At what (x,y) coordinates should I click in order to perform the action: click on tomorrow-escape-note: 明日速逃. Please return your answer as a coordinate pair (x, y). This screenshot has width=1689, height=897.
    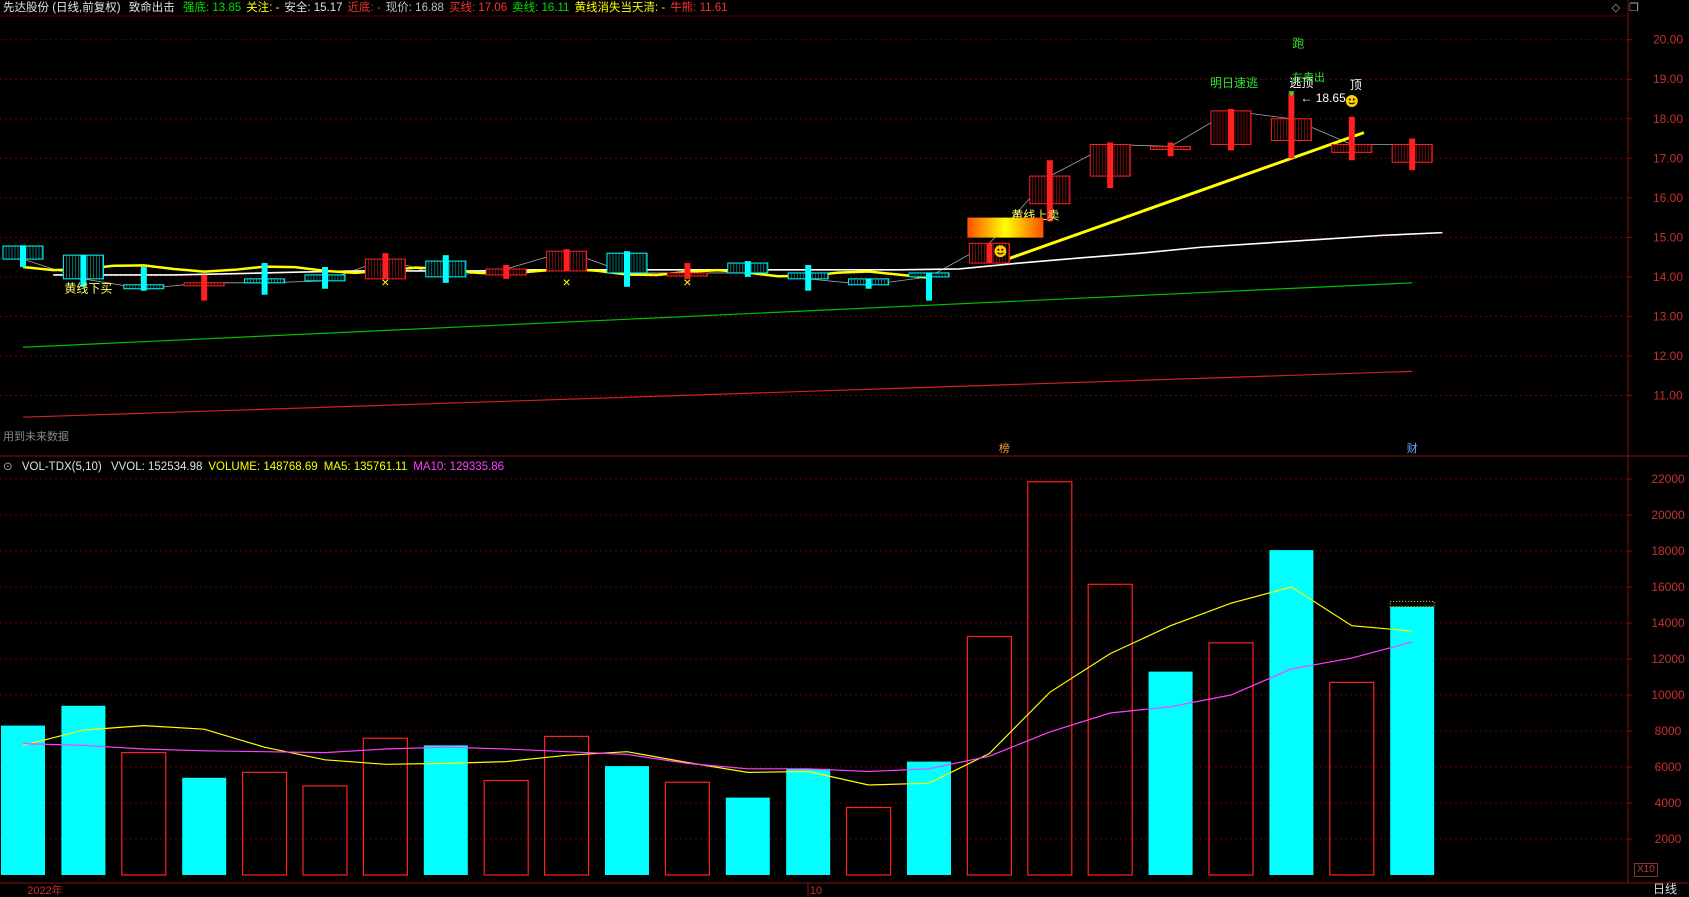
    Looking at the image, I should click on (1234, 83).